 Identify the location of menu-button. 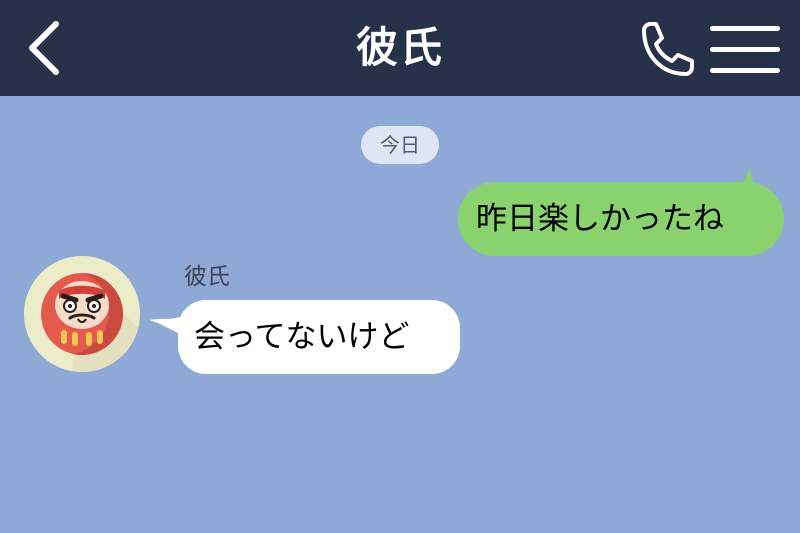
(745, 50).